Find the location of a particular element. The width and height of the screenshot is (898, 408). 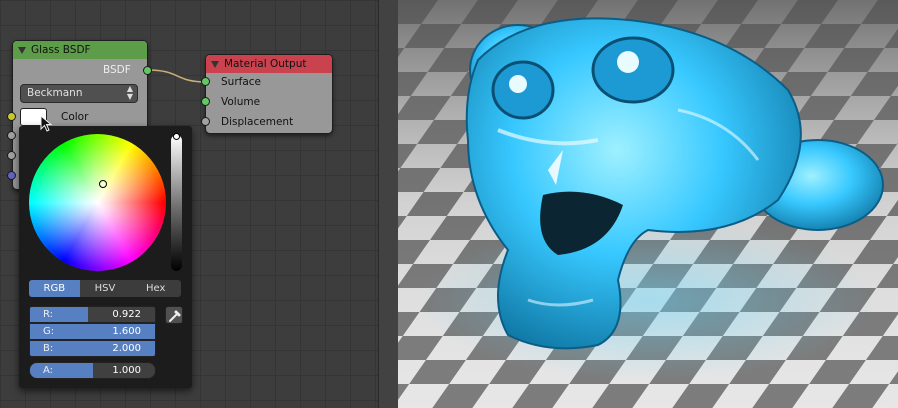

color-mode-tabs: RGB HSV Hex is located at coordinates (105, 288).